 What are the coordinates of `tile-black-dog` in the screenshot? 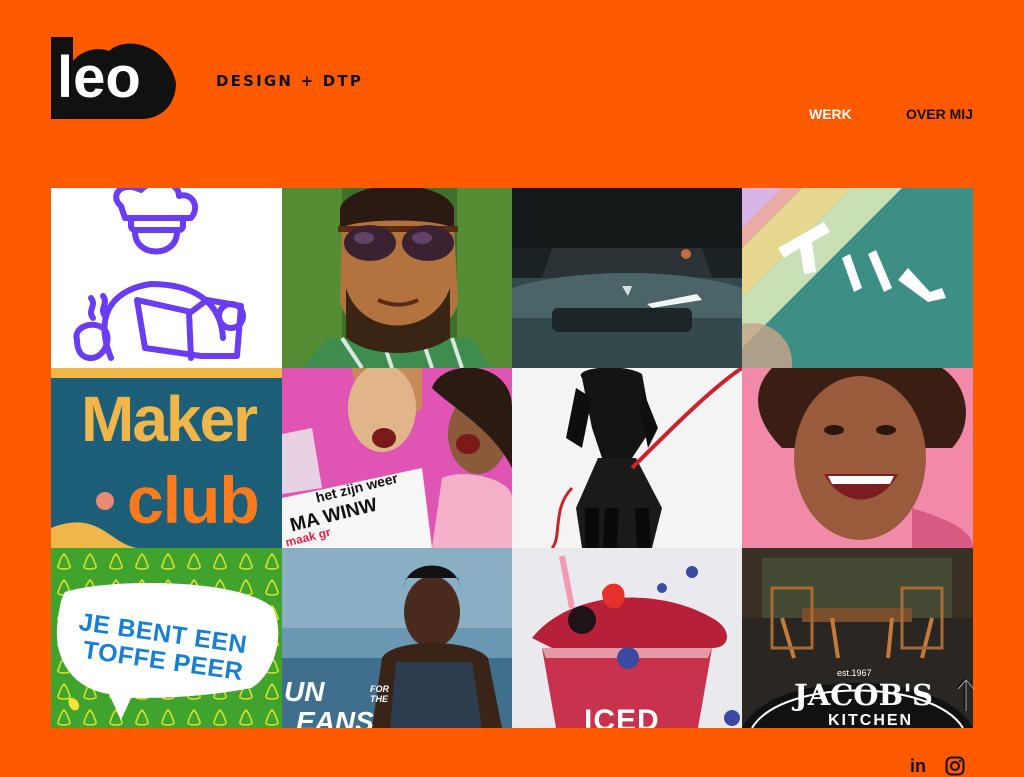 It's located at (627, 458).